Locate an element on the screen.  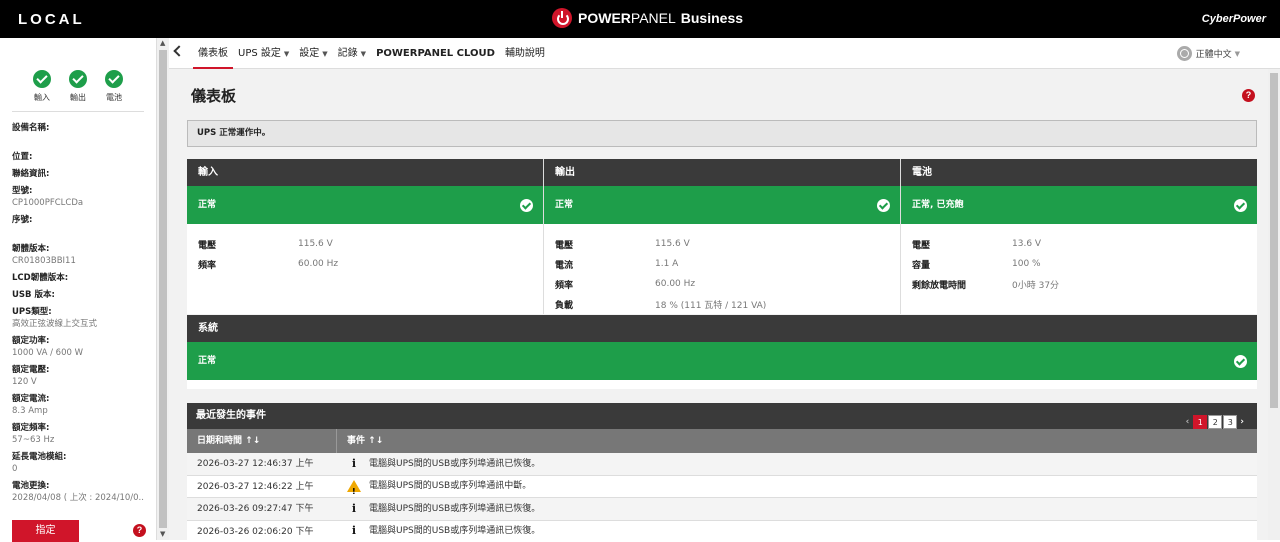
pagination: ‹ 1 2 3 › is located at coordinates (1215, 422).